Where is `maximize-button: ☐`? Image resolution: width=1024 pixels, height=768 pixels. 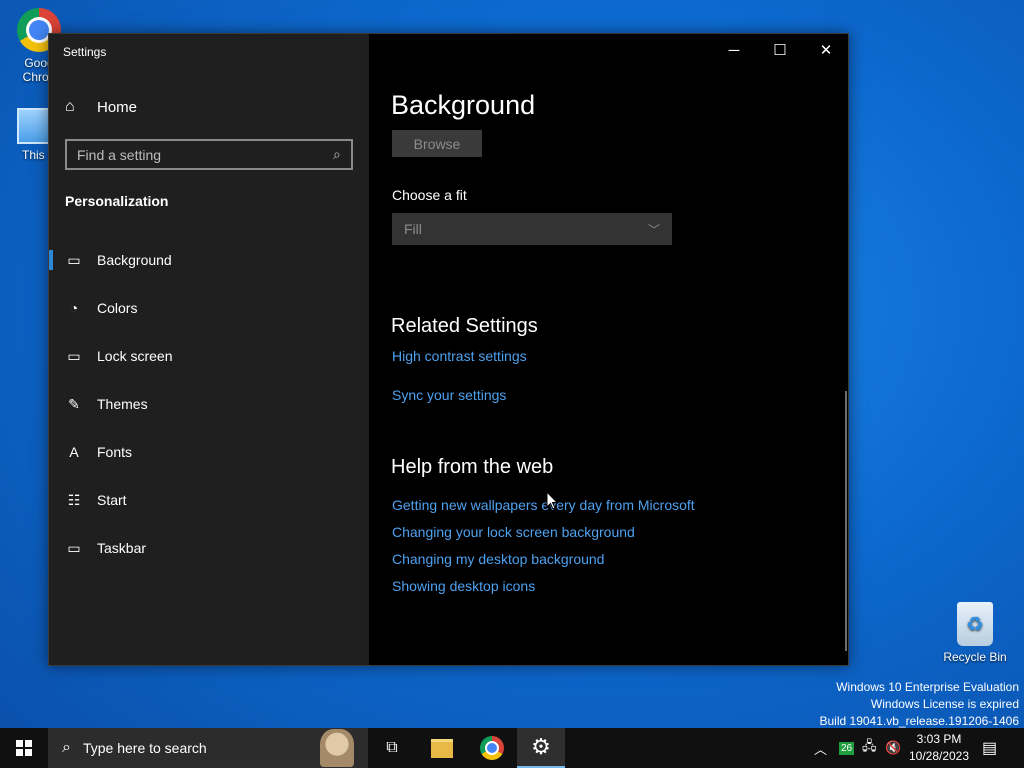 maximize-button: ☐ is located at coordinates (780, 50).